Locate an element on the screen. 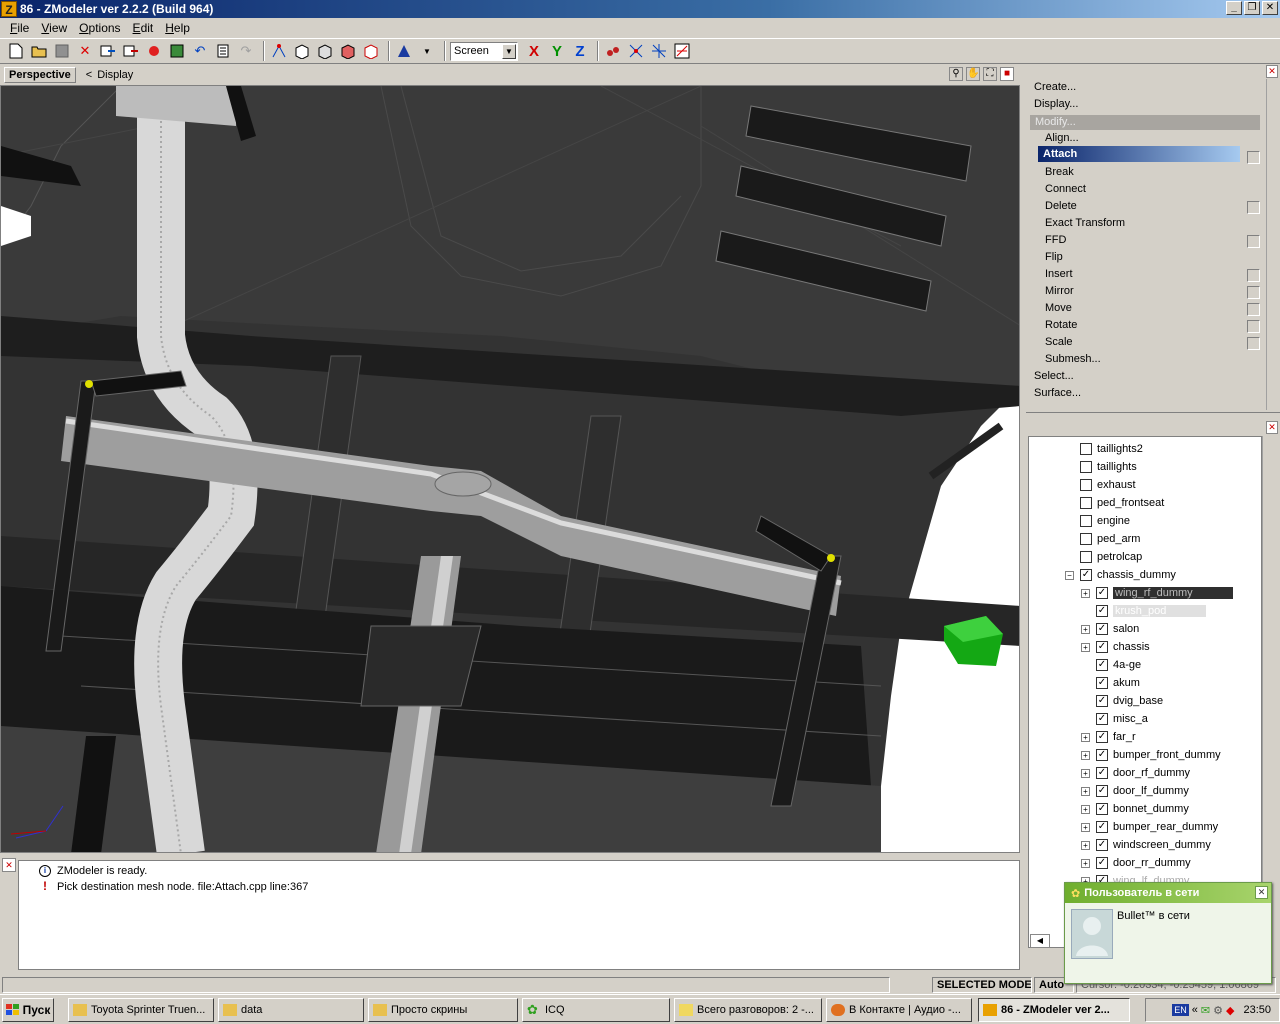 This screenshot has width=1280, height=1024. viewport-back-arrow: < is located at coordinates (89, 75).